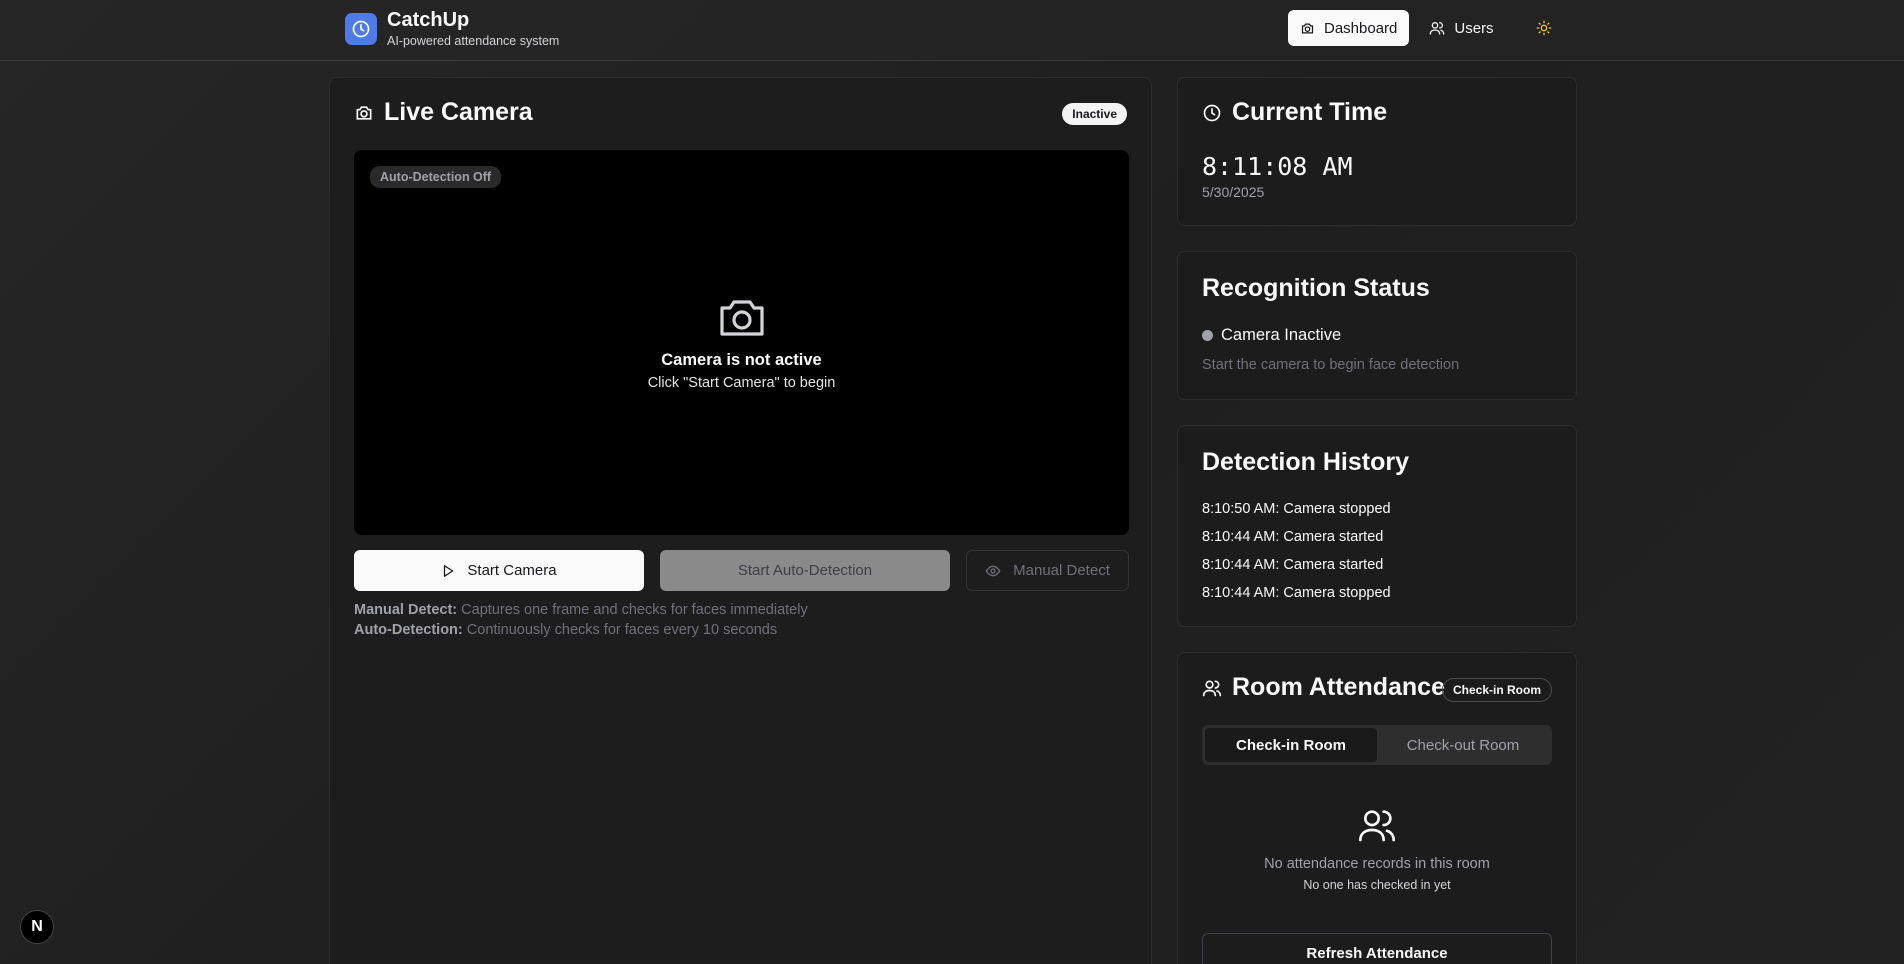 This screenshot has height=964, width=1904. I want to click on brand: CatchUp AI-powered attendance system, so click(452, 28).